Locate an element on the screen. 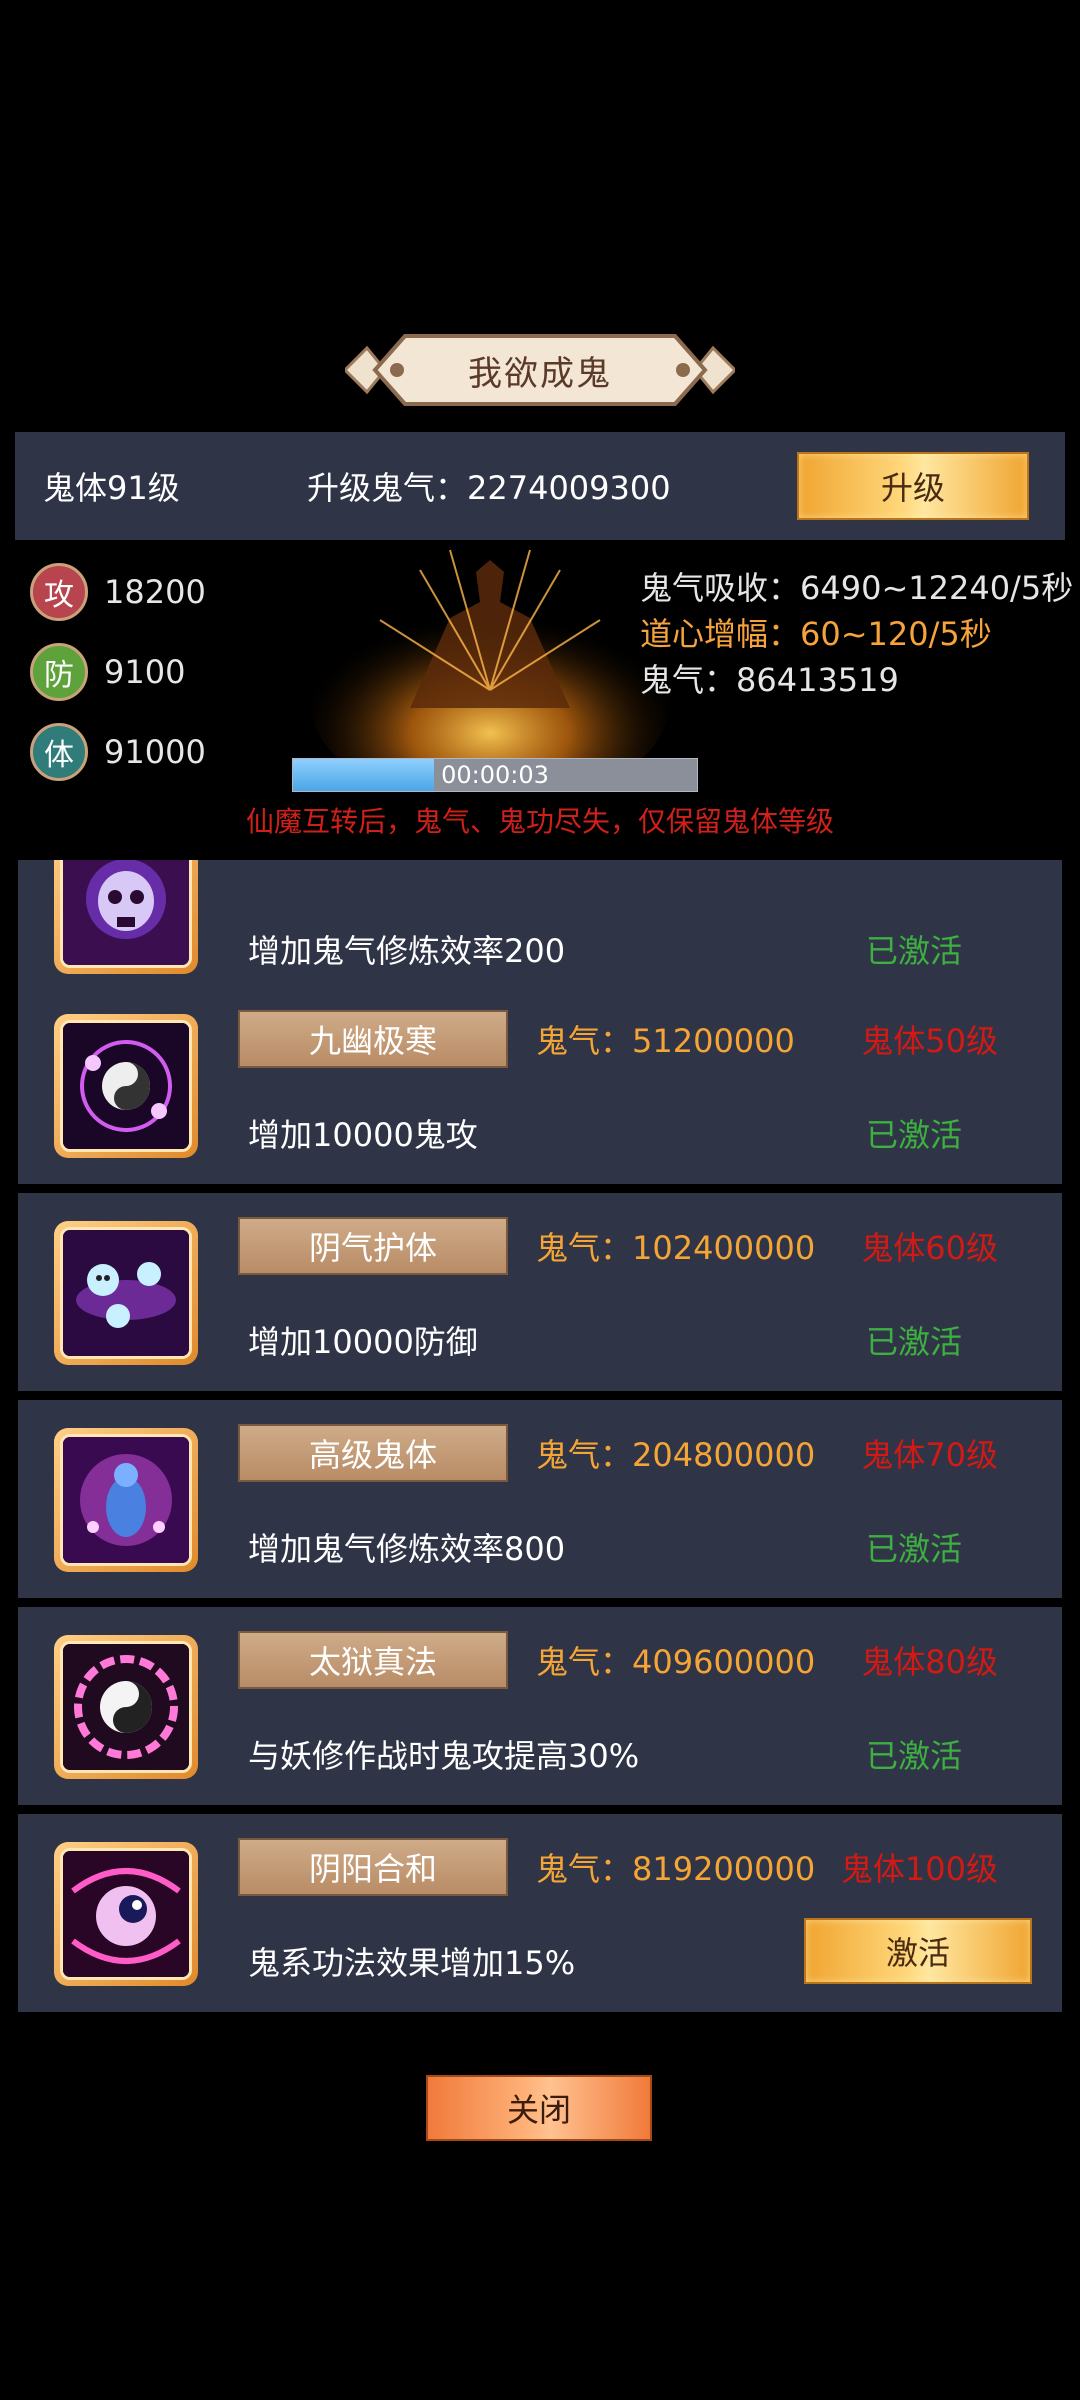 The height and width of the screenshot is (2400, 1080). skill-name: 高级鬼体 is located at coordinates (373, 1453).